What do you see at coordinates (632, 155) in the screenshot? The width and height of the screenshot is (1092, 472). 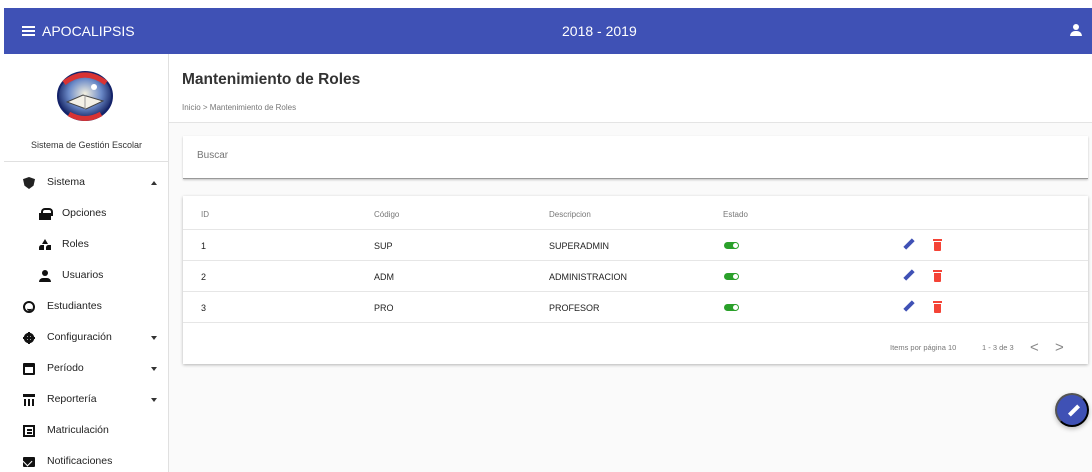 I see `search-input` at bounding box center [632, 155].